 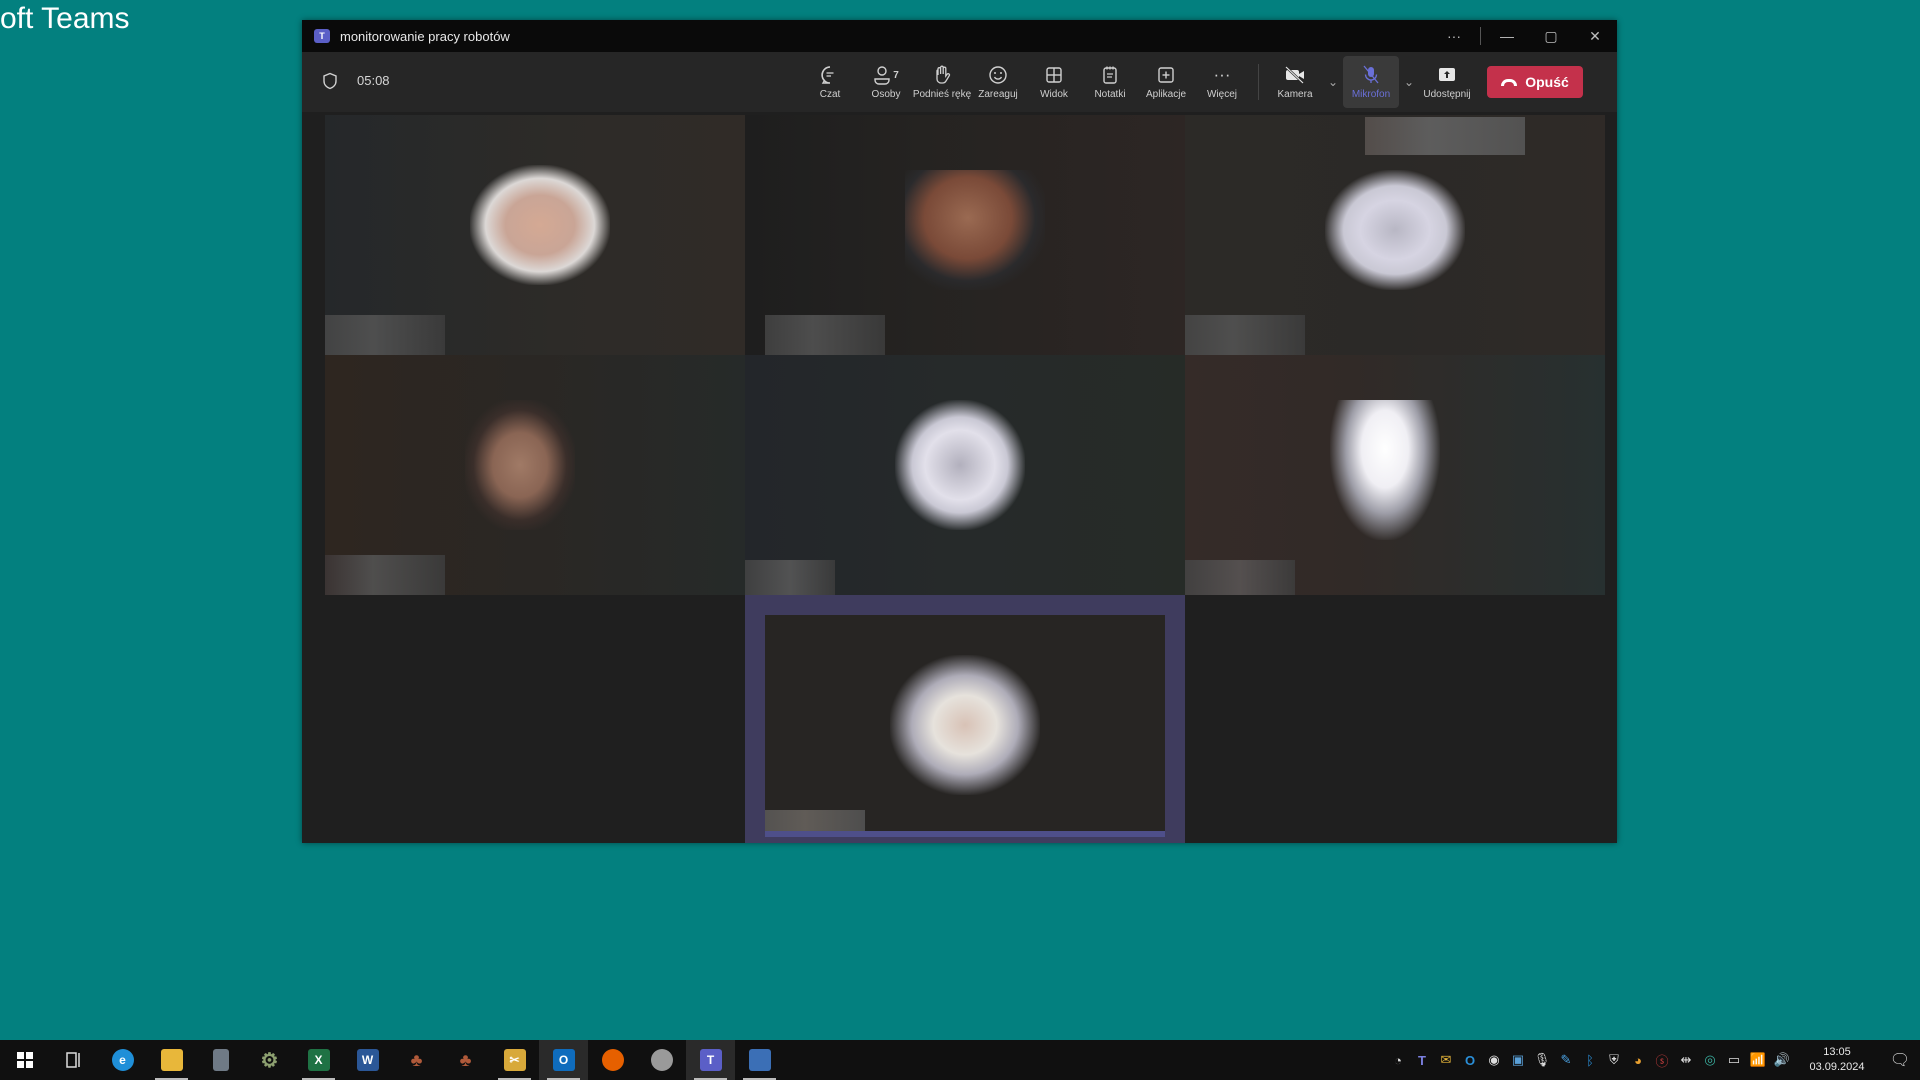 I want to click on notifications-icon: 🗨, so click(x=1900, y=1060).